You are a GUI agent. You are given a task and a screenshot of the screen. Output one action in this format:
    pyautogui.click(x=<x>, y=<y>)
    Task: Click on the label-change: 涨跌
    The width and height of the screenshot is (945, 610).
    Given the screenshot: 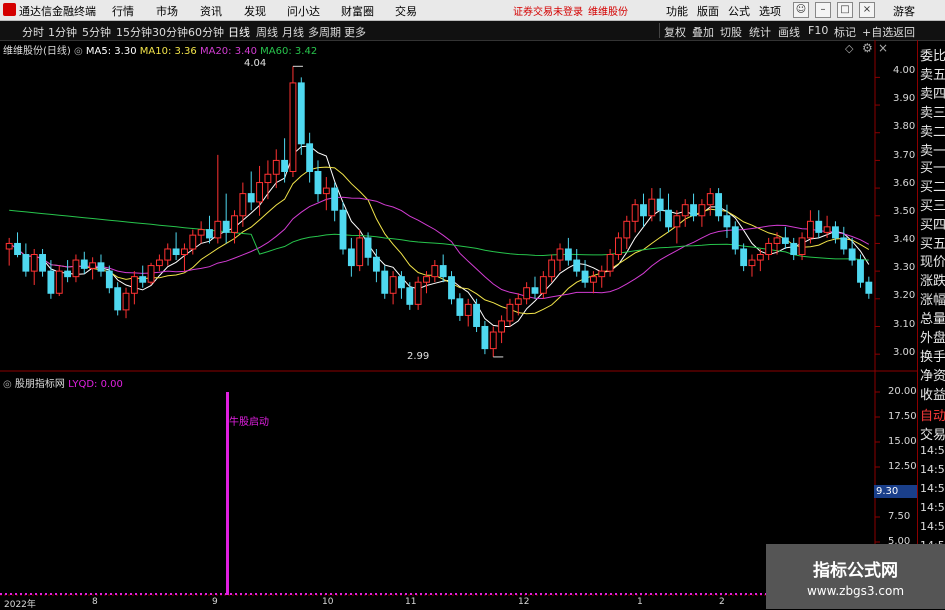 What is the action you would take?
    pyautogui.click(x=932, y=281)
    